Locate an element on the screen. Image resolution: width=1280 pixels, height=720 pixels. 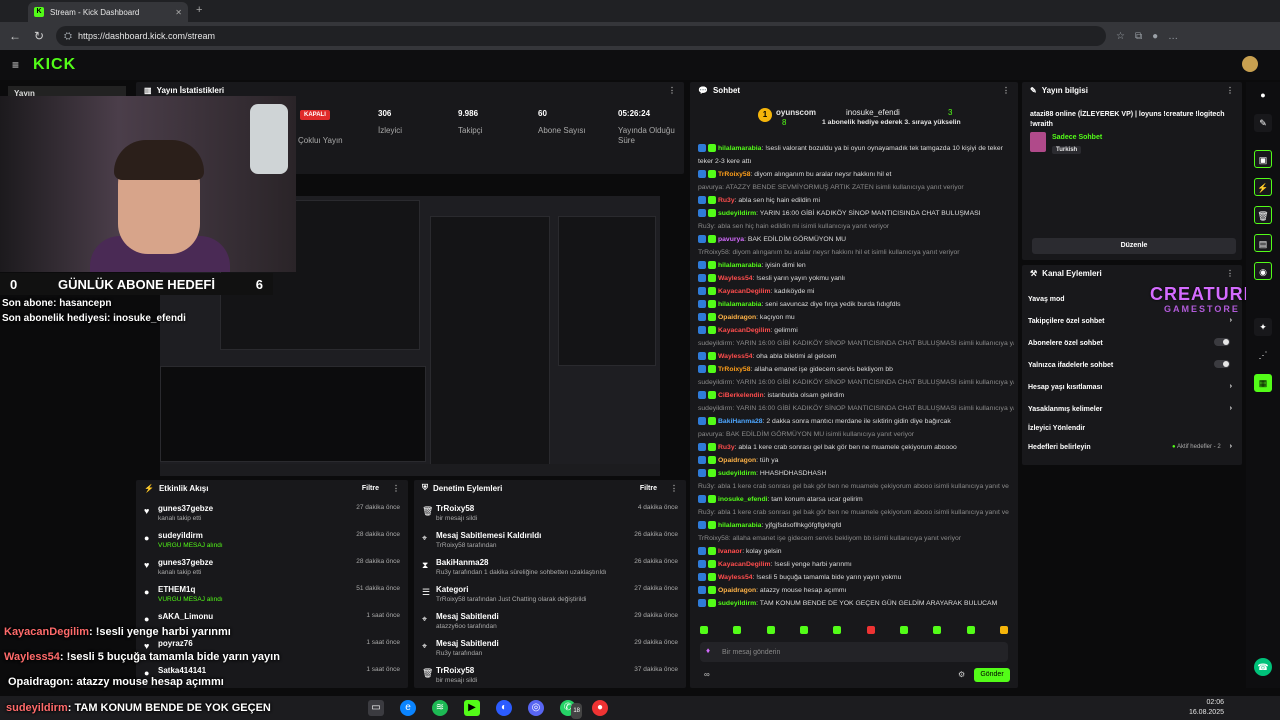
lightning-icon: ⚡ is located at coordinates (1263, 187).